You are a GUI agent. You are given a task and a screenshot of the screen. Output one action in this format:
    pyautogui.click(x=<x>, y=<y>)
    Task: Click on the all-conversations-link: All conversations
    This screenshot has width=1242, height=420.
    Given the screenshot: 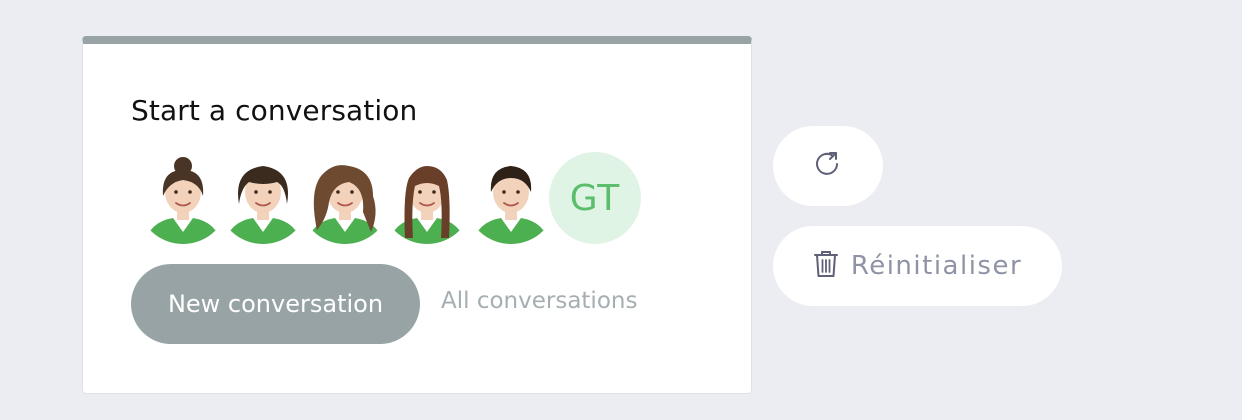 What is the action you would take?
    pyautogui.click(x=539, y=301)
    